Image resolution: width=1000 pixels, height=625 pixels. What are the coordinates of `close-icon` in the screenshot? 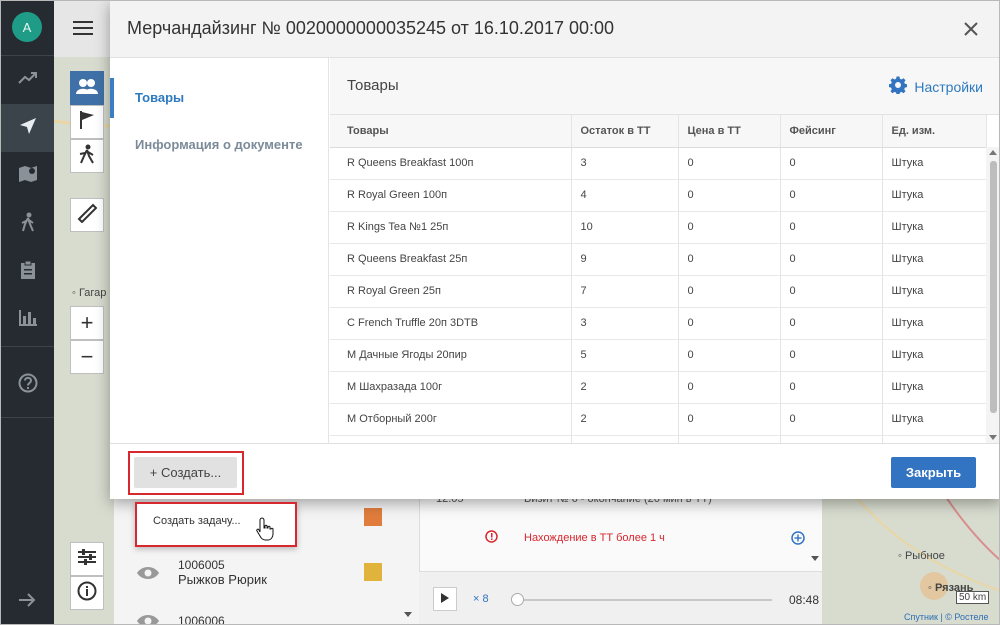 It's located at (971, 33).